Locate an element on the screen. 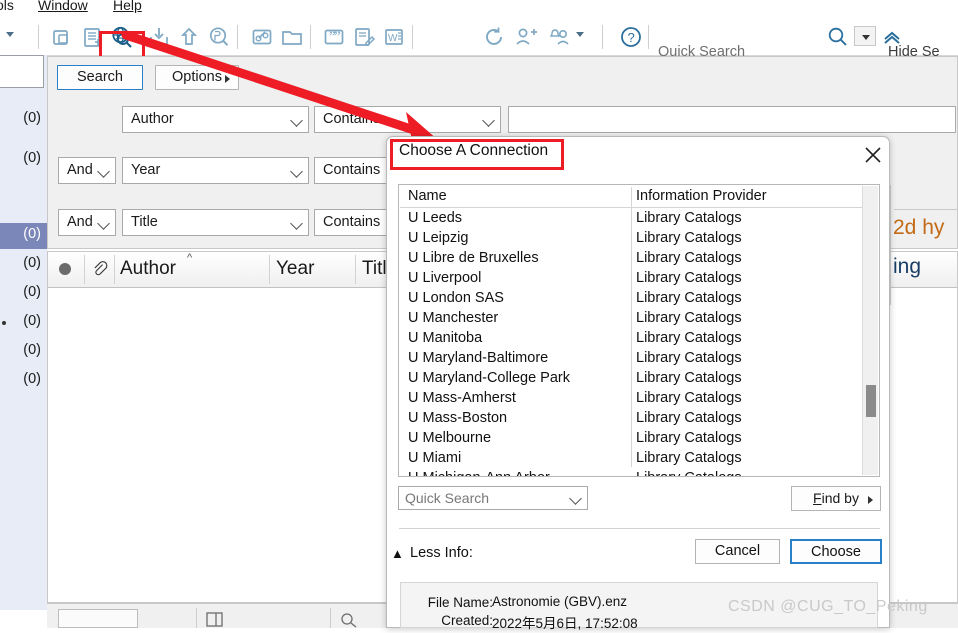 This screenshot has height=633, width=958. export-icon is located at coordinates (189, 37).